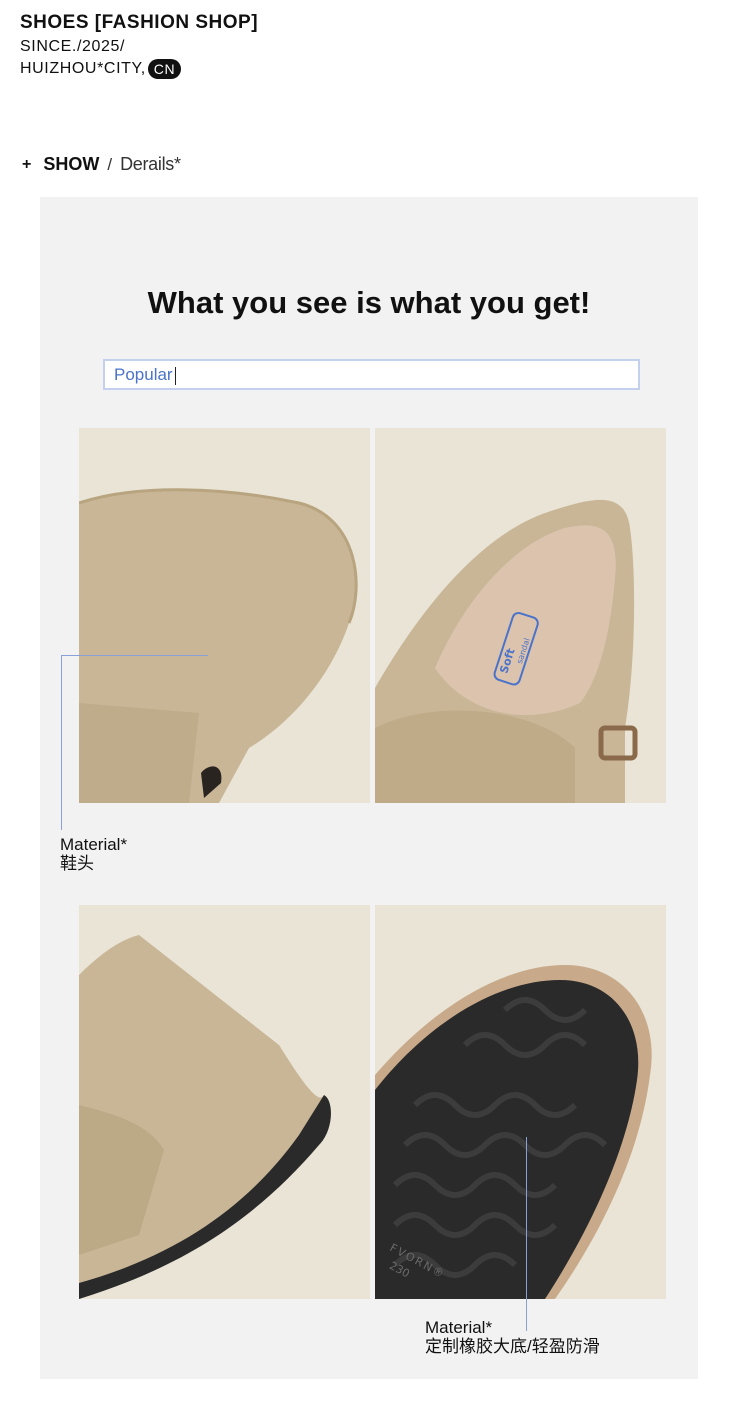 The image size is (750, 1419). I want to click on plus-icon: +, so click(27, 164).